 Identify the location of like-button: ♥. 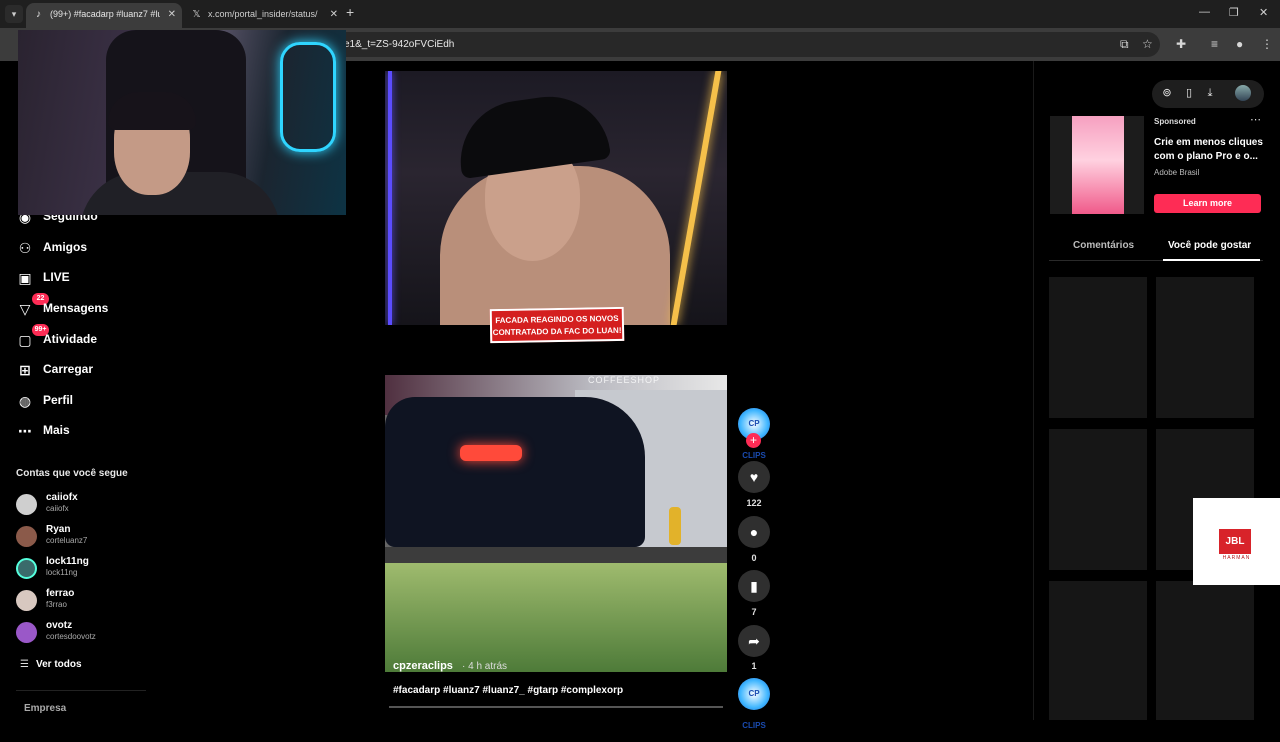
(754, 477).